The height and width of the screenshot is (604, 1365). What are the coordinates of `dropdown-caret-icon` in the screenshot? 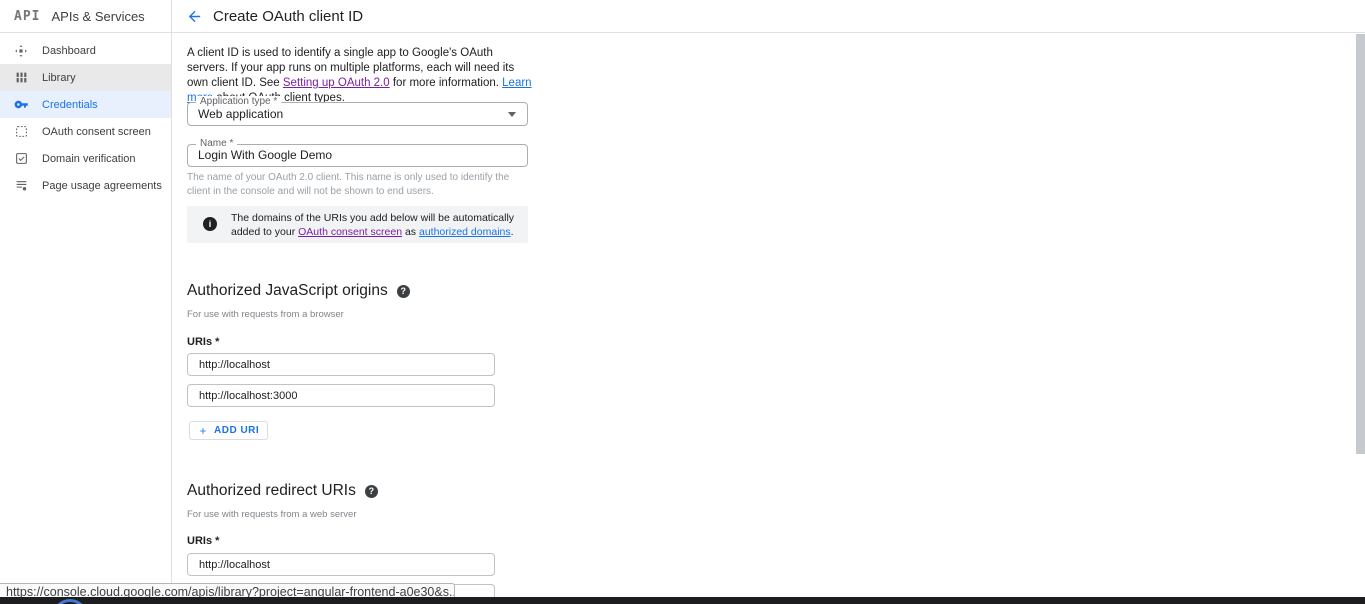 It's located at (512, 114).